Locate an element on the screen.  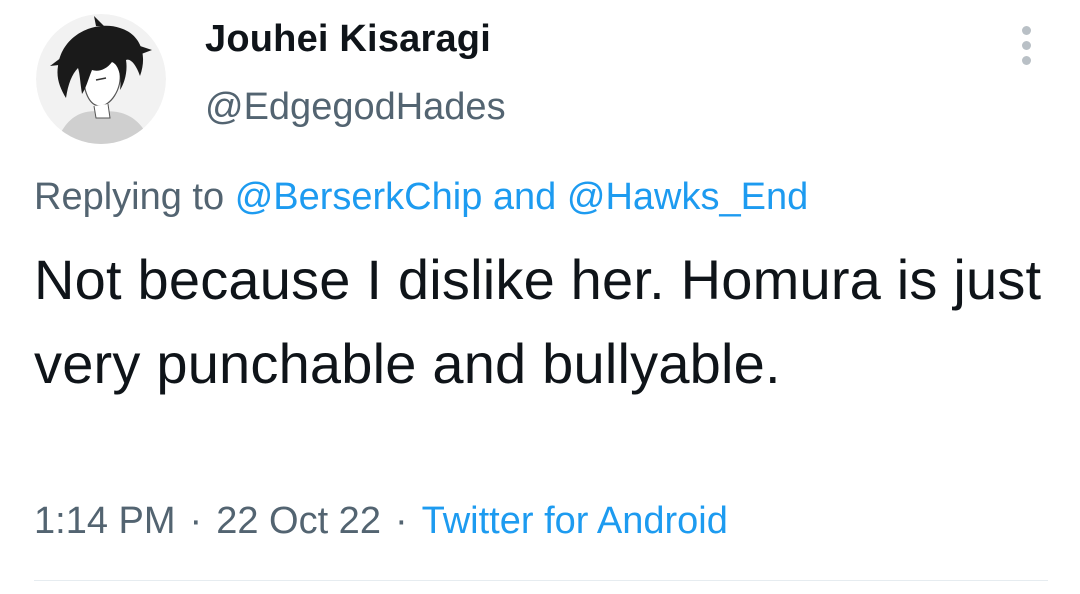
avatar is located at coordinates (101, 79).